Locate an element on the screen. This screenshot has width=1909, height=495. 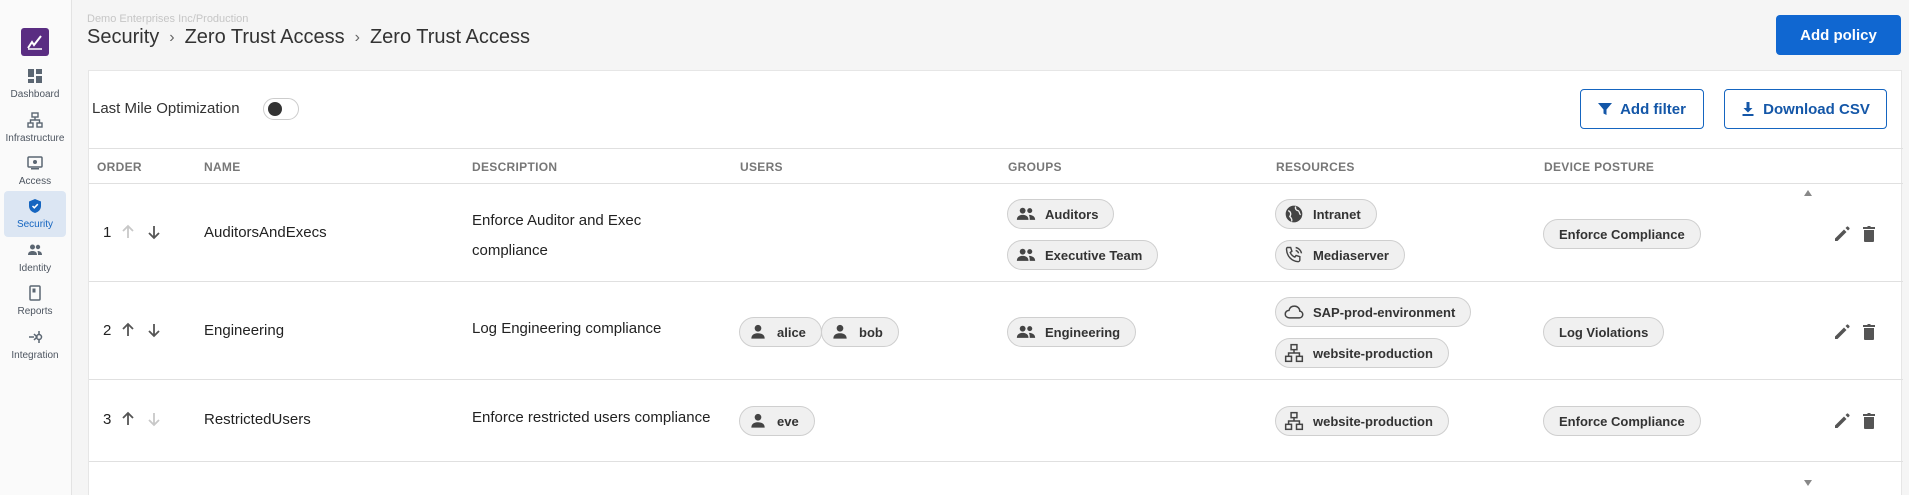
resource-chip: Intranet is located at coordinates (1326, 214).